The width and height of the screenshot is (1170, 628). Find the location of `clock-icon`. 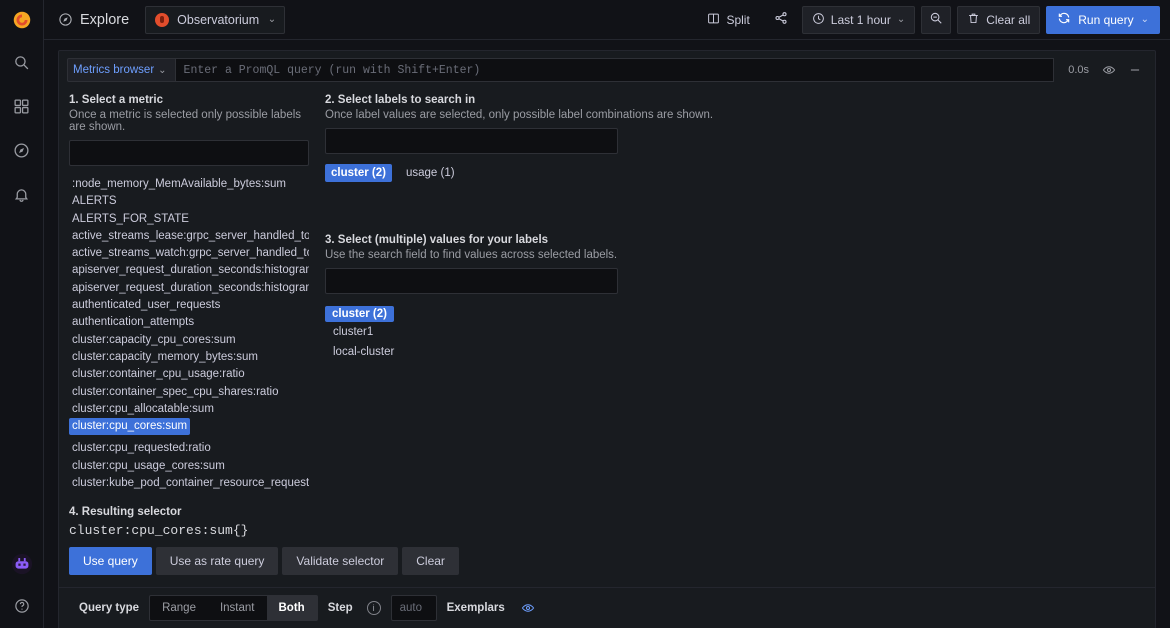

clock-icon is located at coordinates (818, 20).